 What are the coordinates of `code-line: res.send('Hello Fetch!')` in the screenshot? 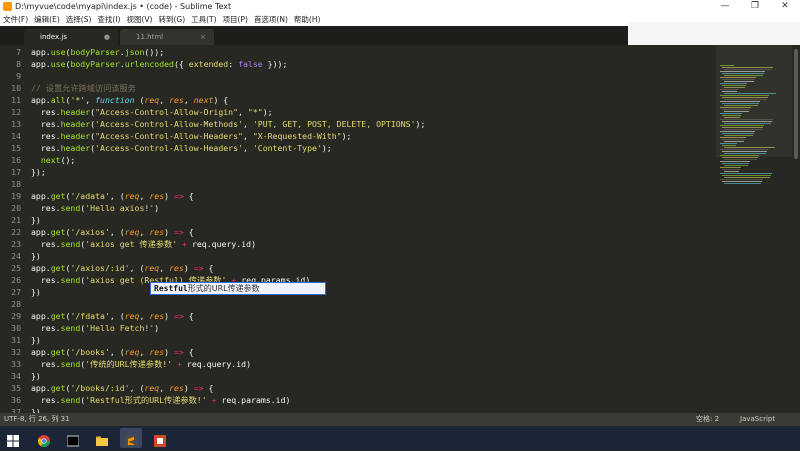 It's located at (95, 328).